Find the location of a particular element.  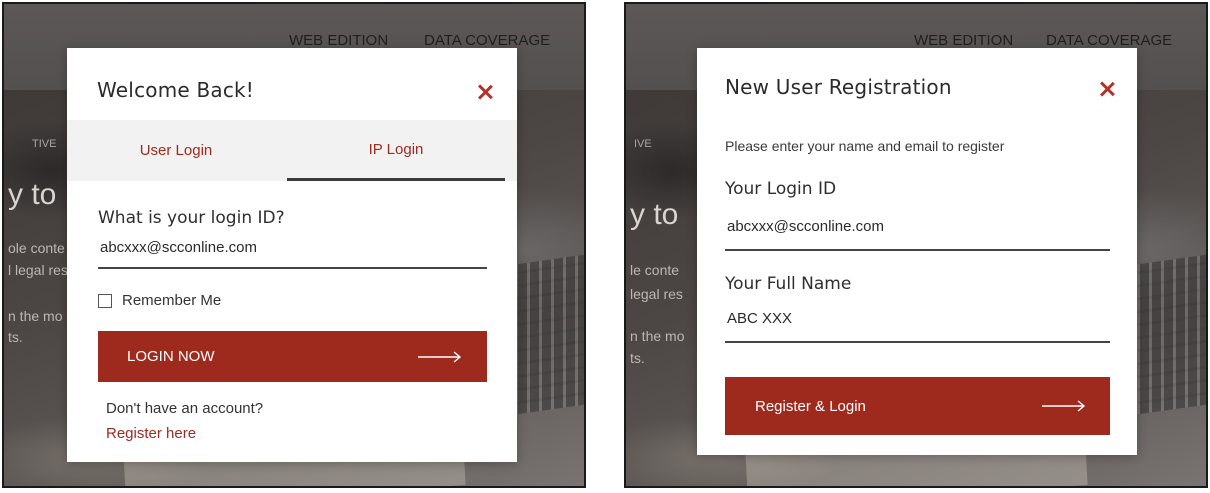

hero-text-fragment: l legal res is located at coordinates (38, 270).